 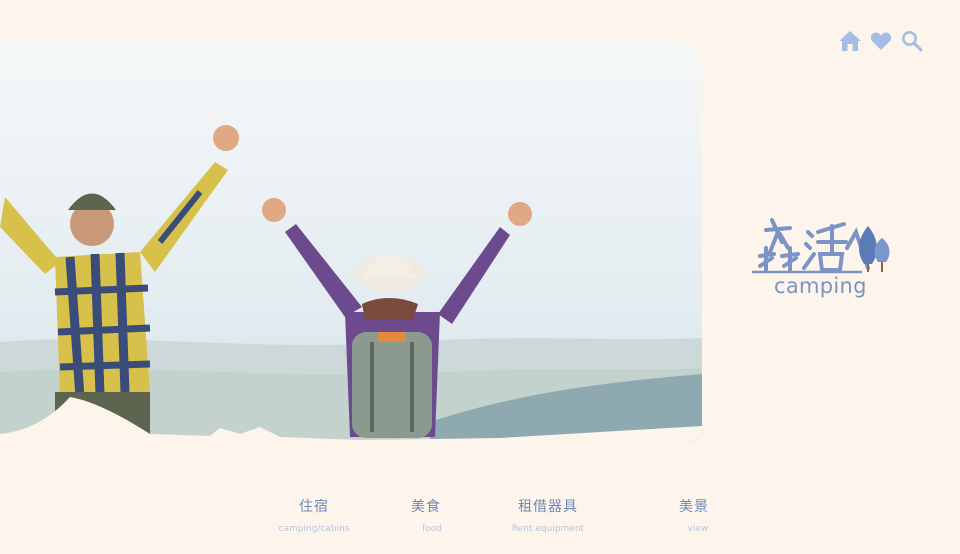 What do you see at coordinates (694, 507) in the screenshot?
I see `nav-item-label: 美景` at bounding box center [694, 507].